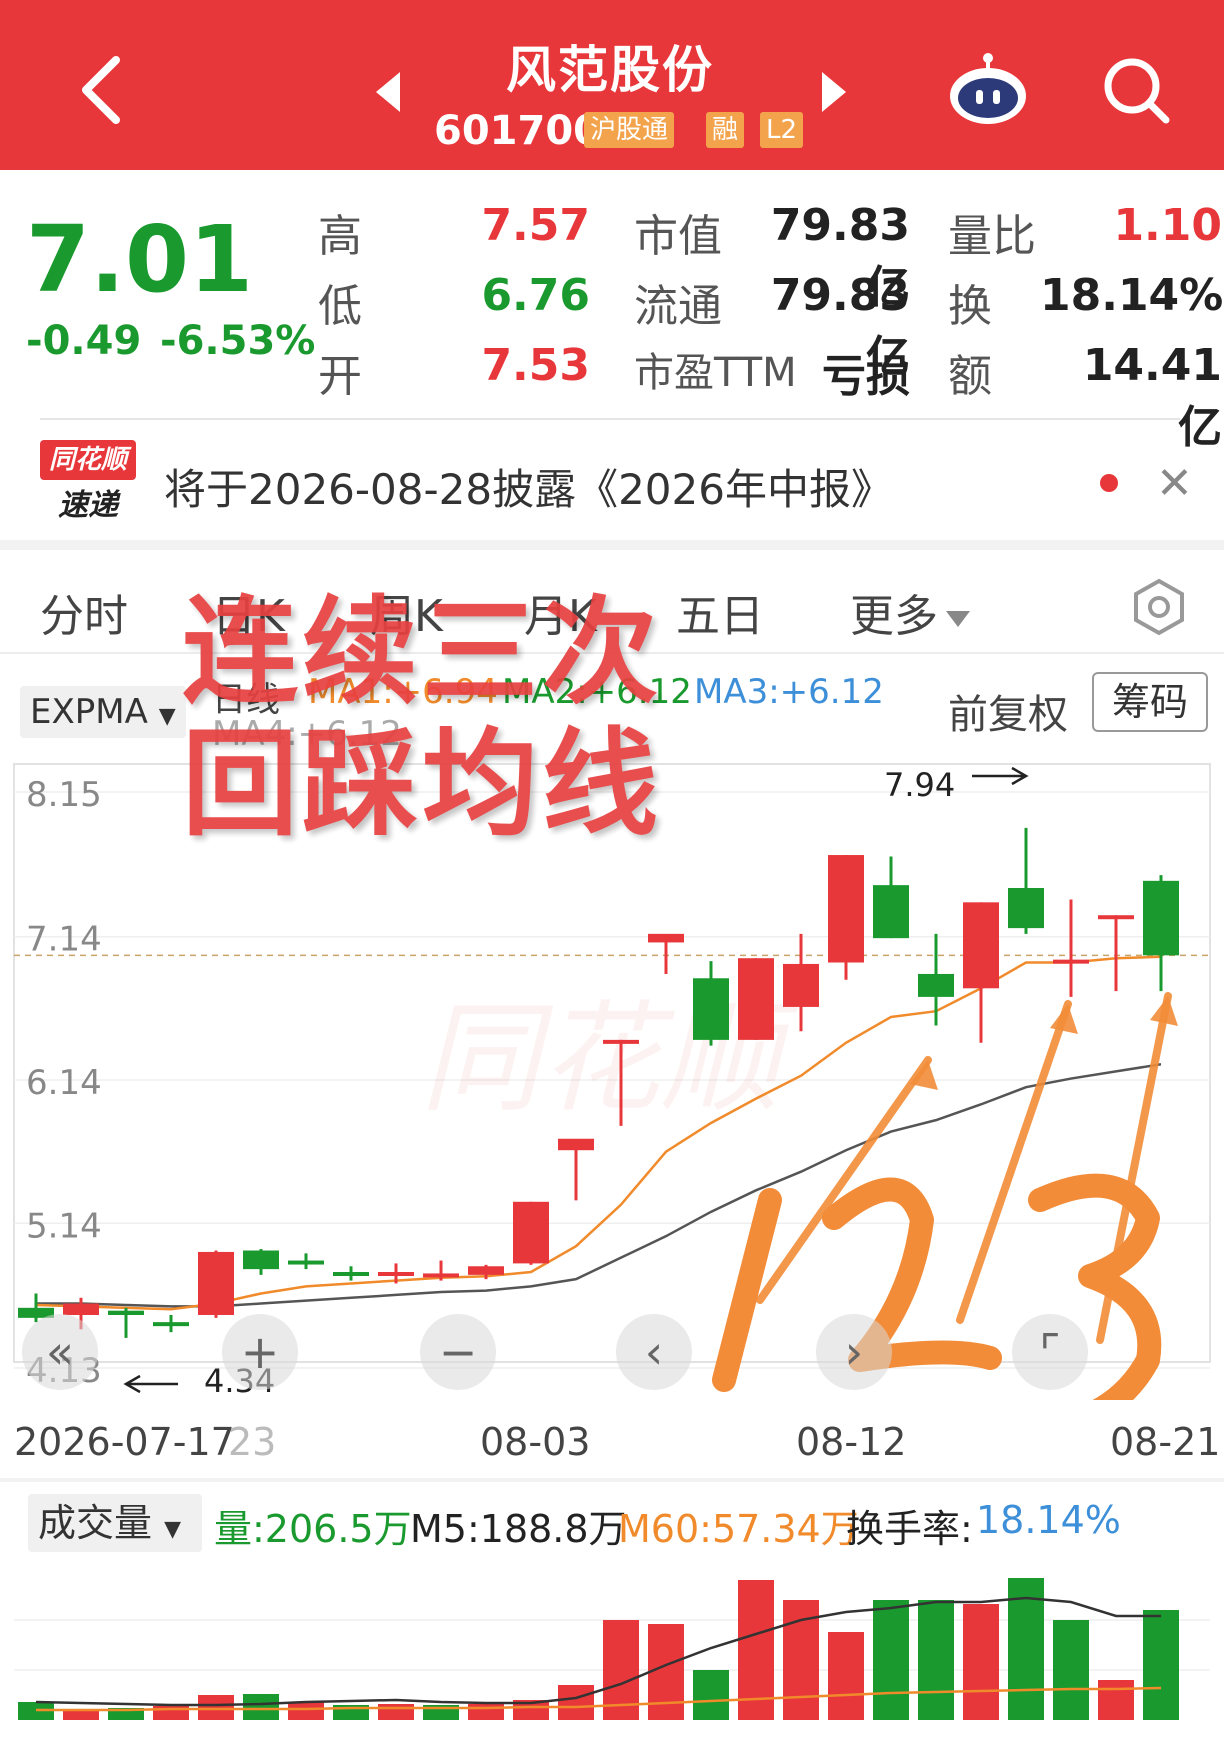 The width and height of the screenshot is (1224, 1742). I want to click on amount-label: 额, so click(970, 376).